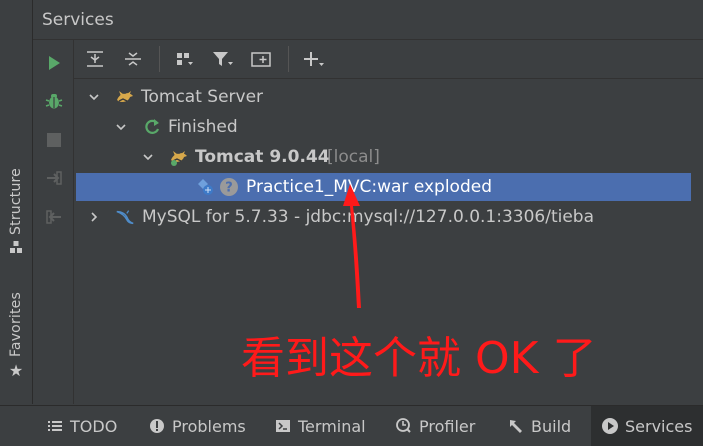  I want to click on add-service-button, so click(314, 59).